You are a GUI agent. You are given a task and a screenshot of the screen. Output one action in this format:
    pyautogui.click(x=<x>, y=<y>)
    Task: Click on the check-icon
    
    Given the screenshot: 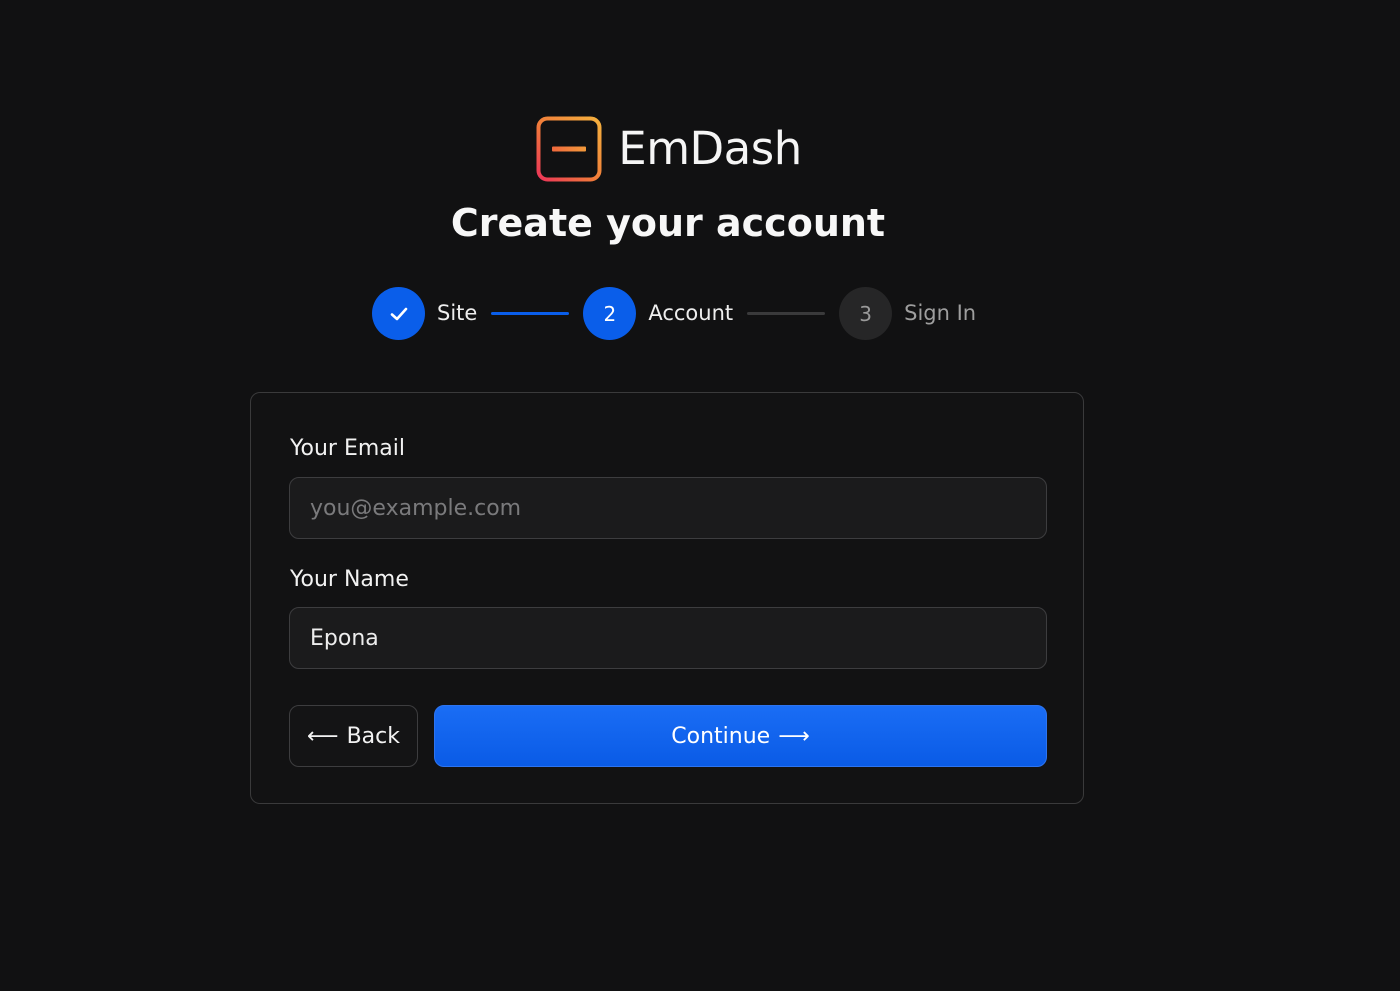 What is the action you would take?
    pyautogui.click(x=398, y=313)
    